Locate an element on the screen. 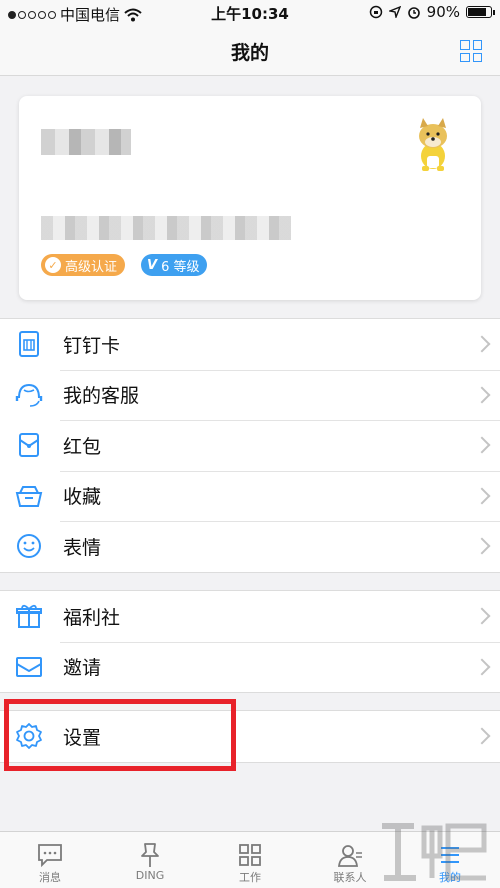 The height and width of the screenshot is (888, 500). tab-messages: 消息 is located at coordinates (50, 860).